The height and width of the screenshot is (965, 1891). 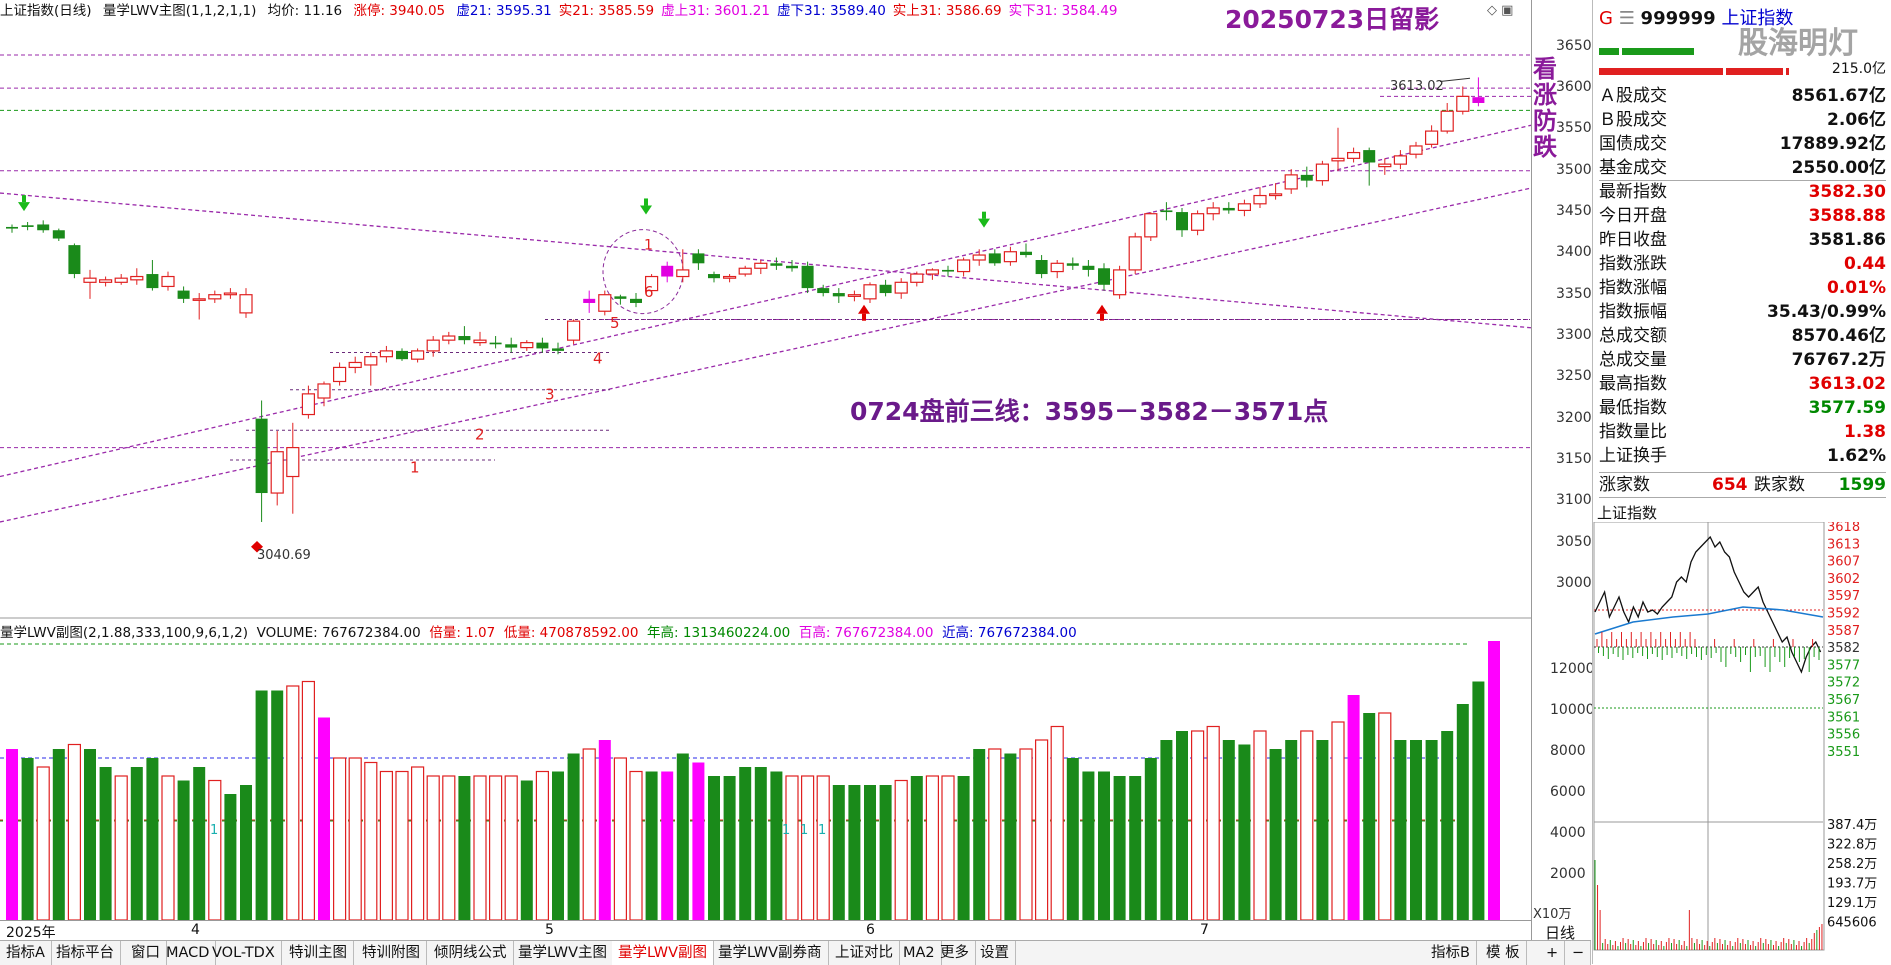 What do you see at coordinates (866, 633) in the screenshot?
I see `sub-hundred-high: 百高: 767672384.00` at bounding box center [866, 633].